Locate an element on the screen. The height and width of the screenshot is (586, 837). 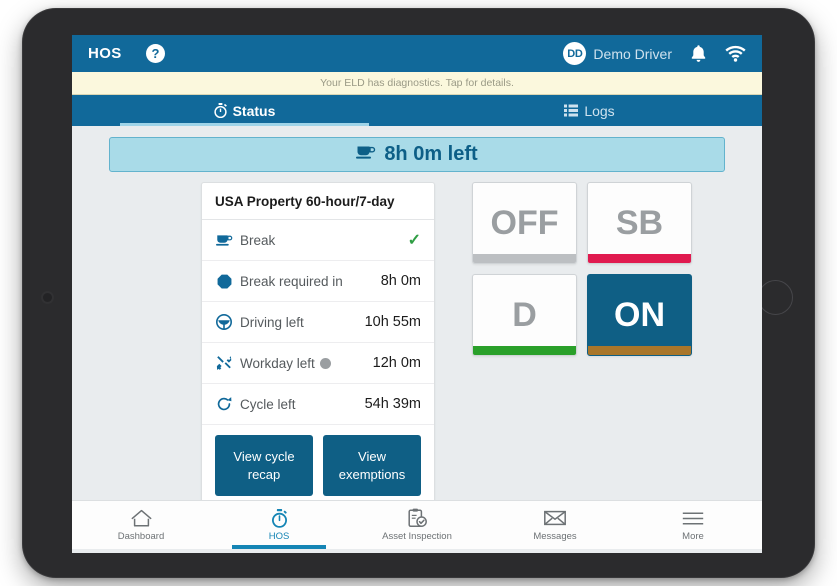
duty-status-on-label: ON is located at coordinates (639, 314).